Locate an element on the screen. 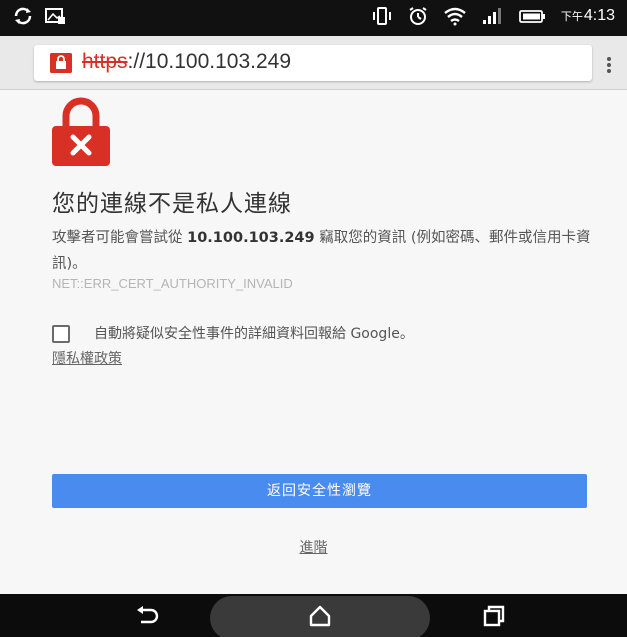 The height and width of the screenshot is (637, 627). system-nav-bar is located at coordinates (313, 615).